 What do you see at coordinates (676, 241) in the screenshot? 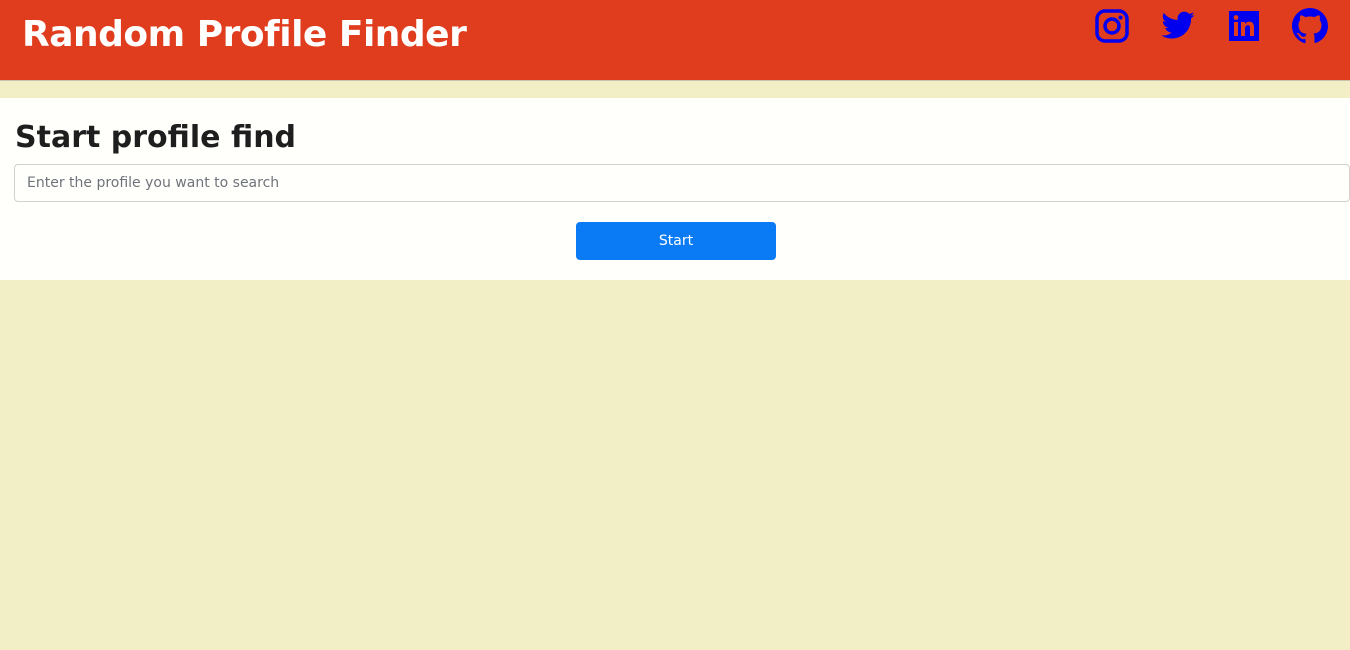
I see `start-button: Start` at bounding box center [676, 241].